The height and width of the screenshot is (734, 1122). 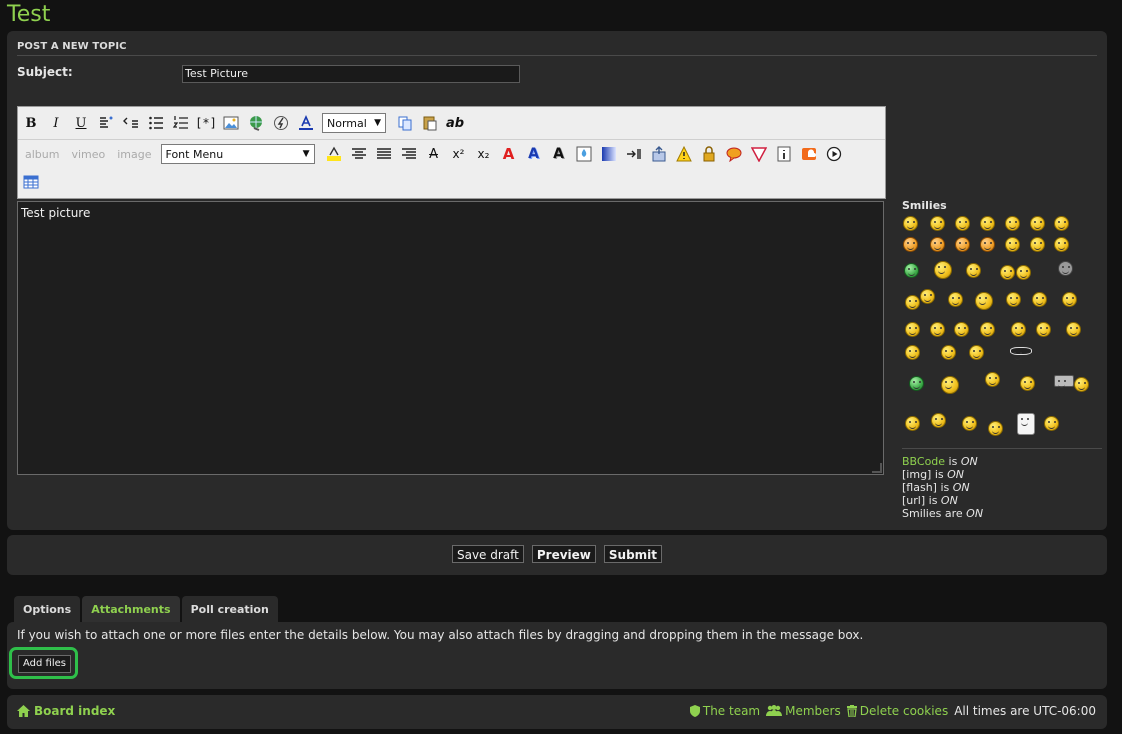 What do you see at coordinates (231, 123) in the screenshot?
I see `image-icon` at bounding box center [231, 123].